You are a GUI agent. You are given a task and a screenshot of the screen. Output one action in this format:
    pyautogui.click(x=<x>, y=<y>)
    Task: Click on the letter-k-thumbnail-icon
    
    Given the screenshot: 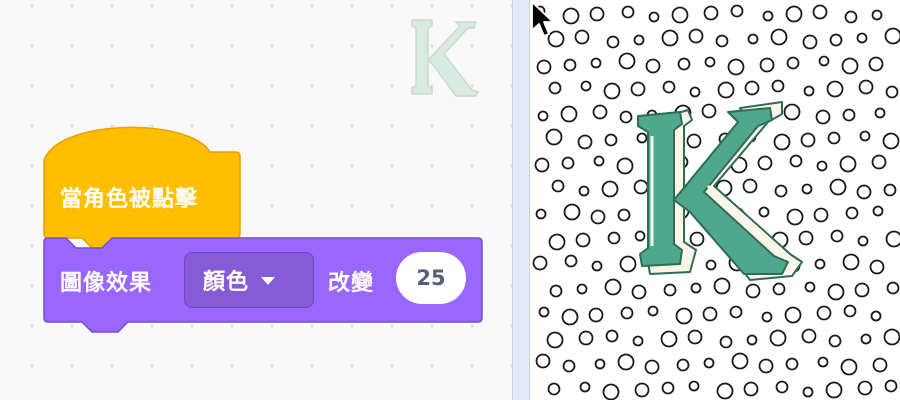 What is the action you would take?
    pyautogui.click(x=445, y=58)
    